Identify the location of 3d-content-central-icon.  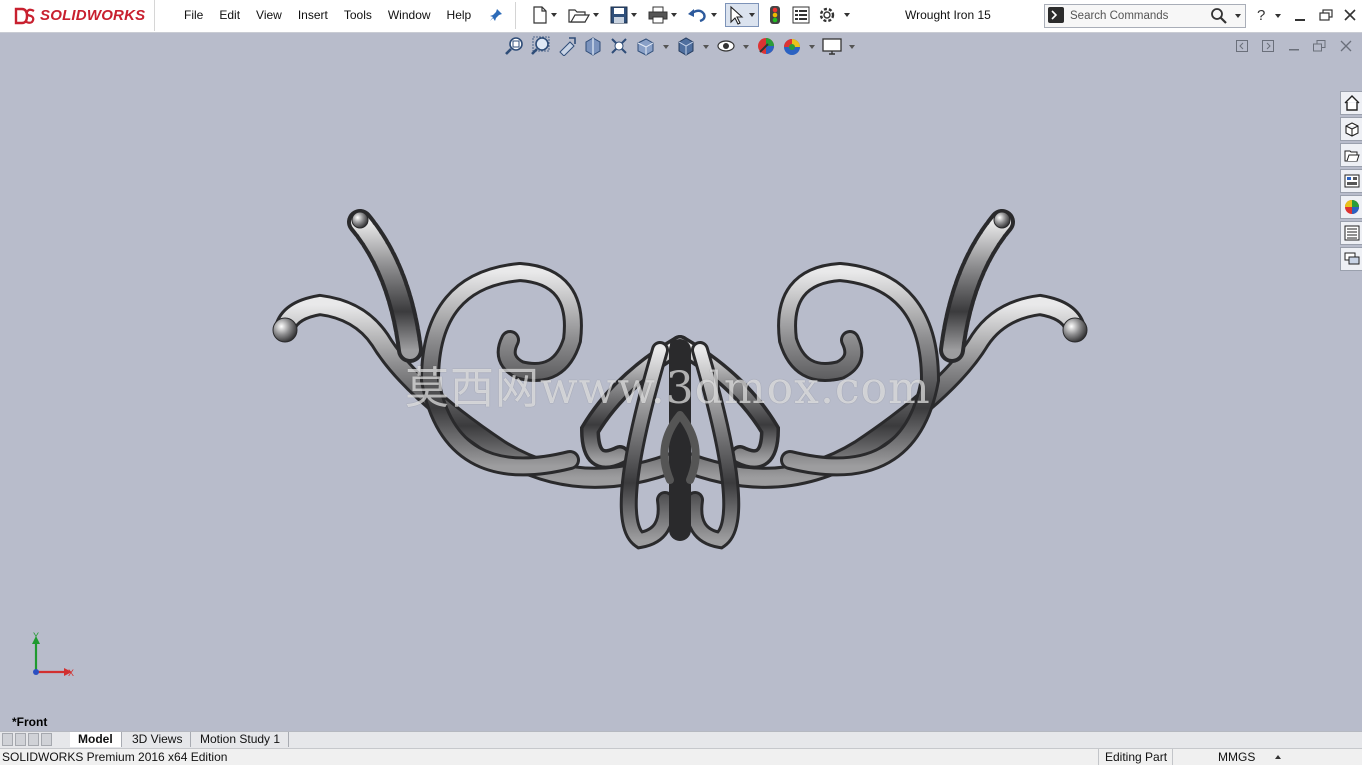
(1351, 129).